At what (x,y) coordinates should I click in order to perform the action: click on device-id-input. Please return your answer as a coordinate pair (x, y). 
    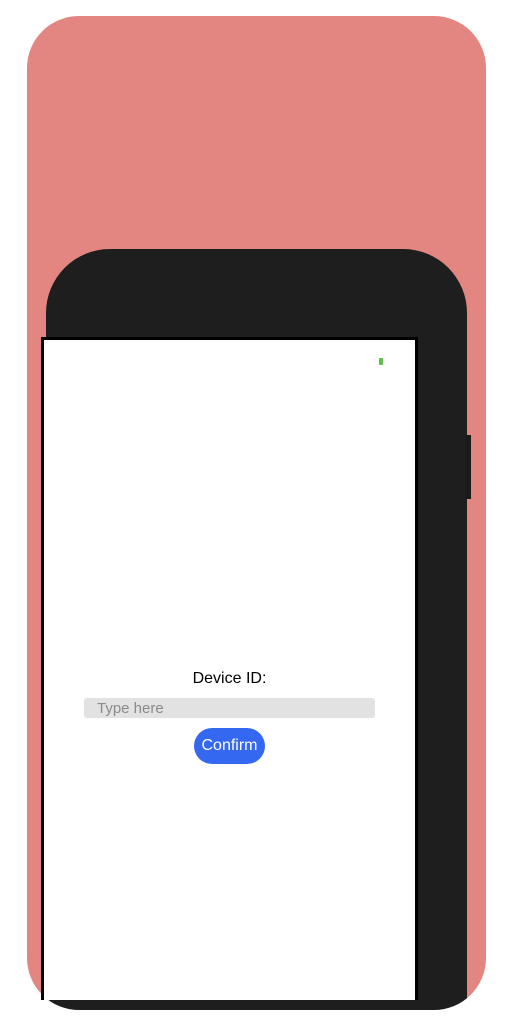
    Looking at the image, I should click on (229, 708).